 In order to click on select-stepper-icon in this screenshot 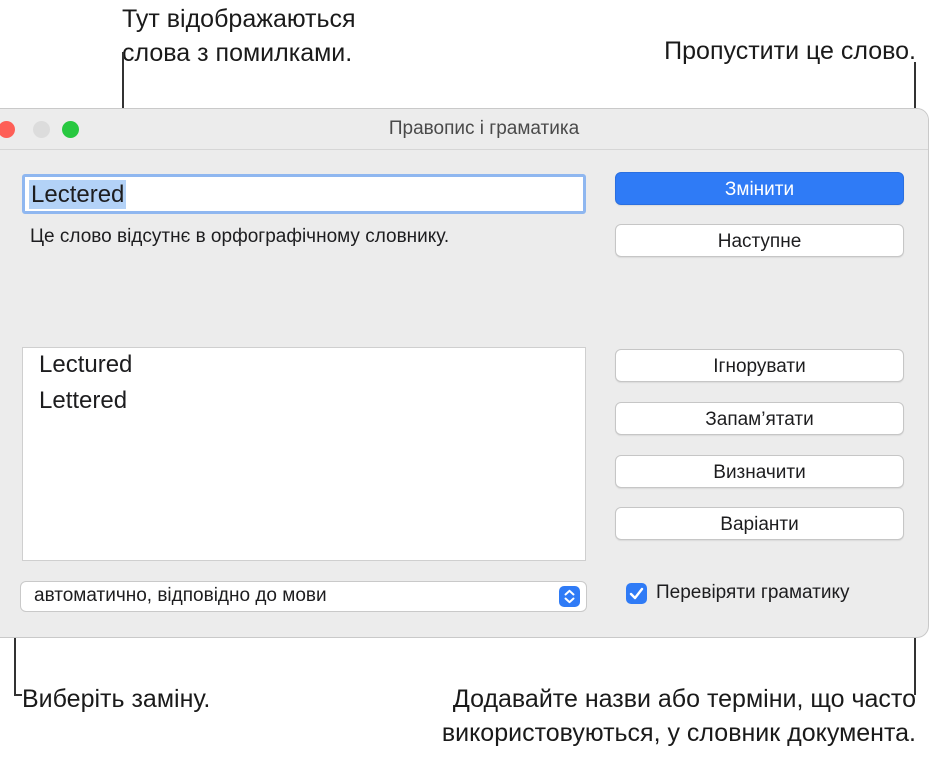, I will do `click(569, 596)`.